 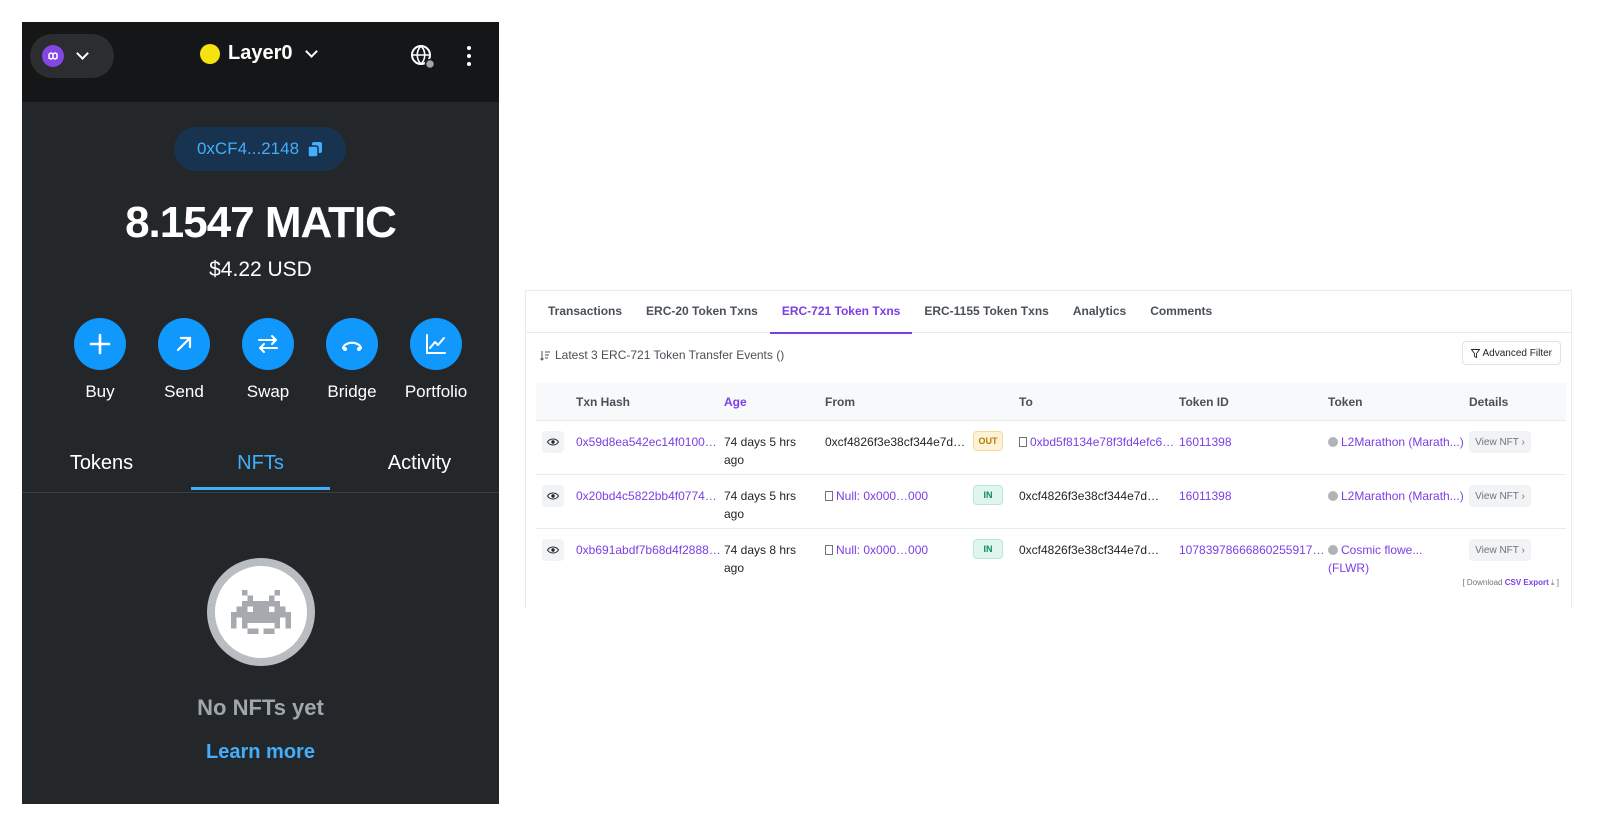 I want to click on download-prefix: [ Download, so click(x=1482, y=582).